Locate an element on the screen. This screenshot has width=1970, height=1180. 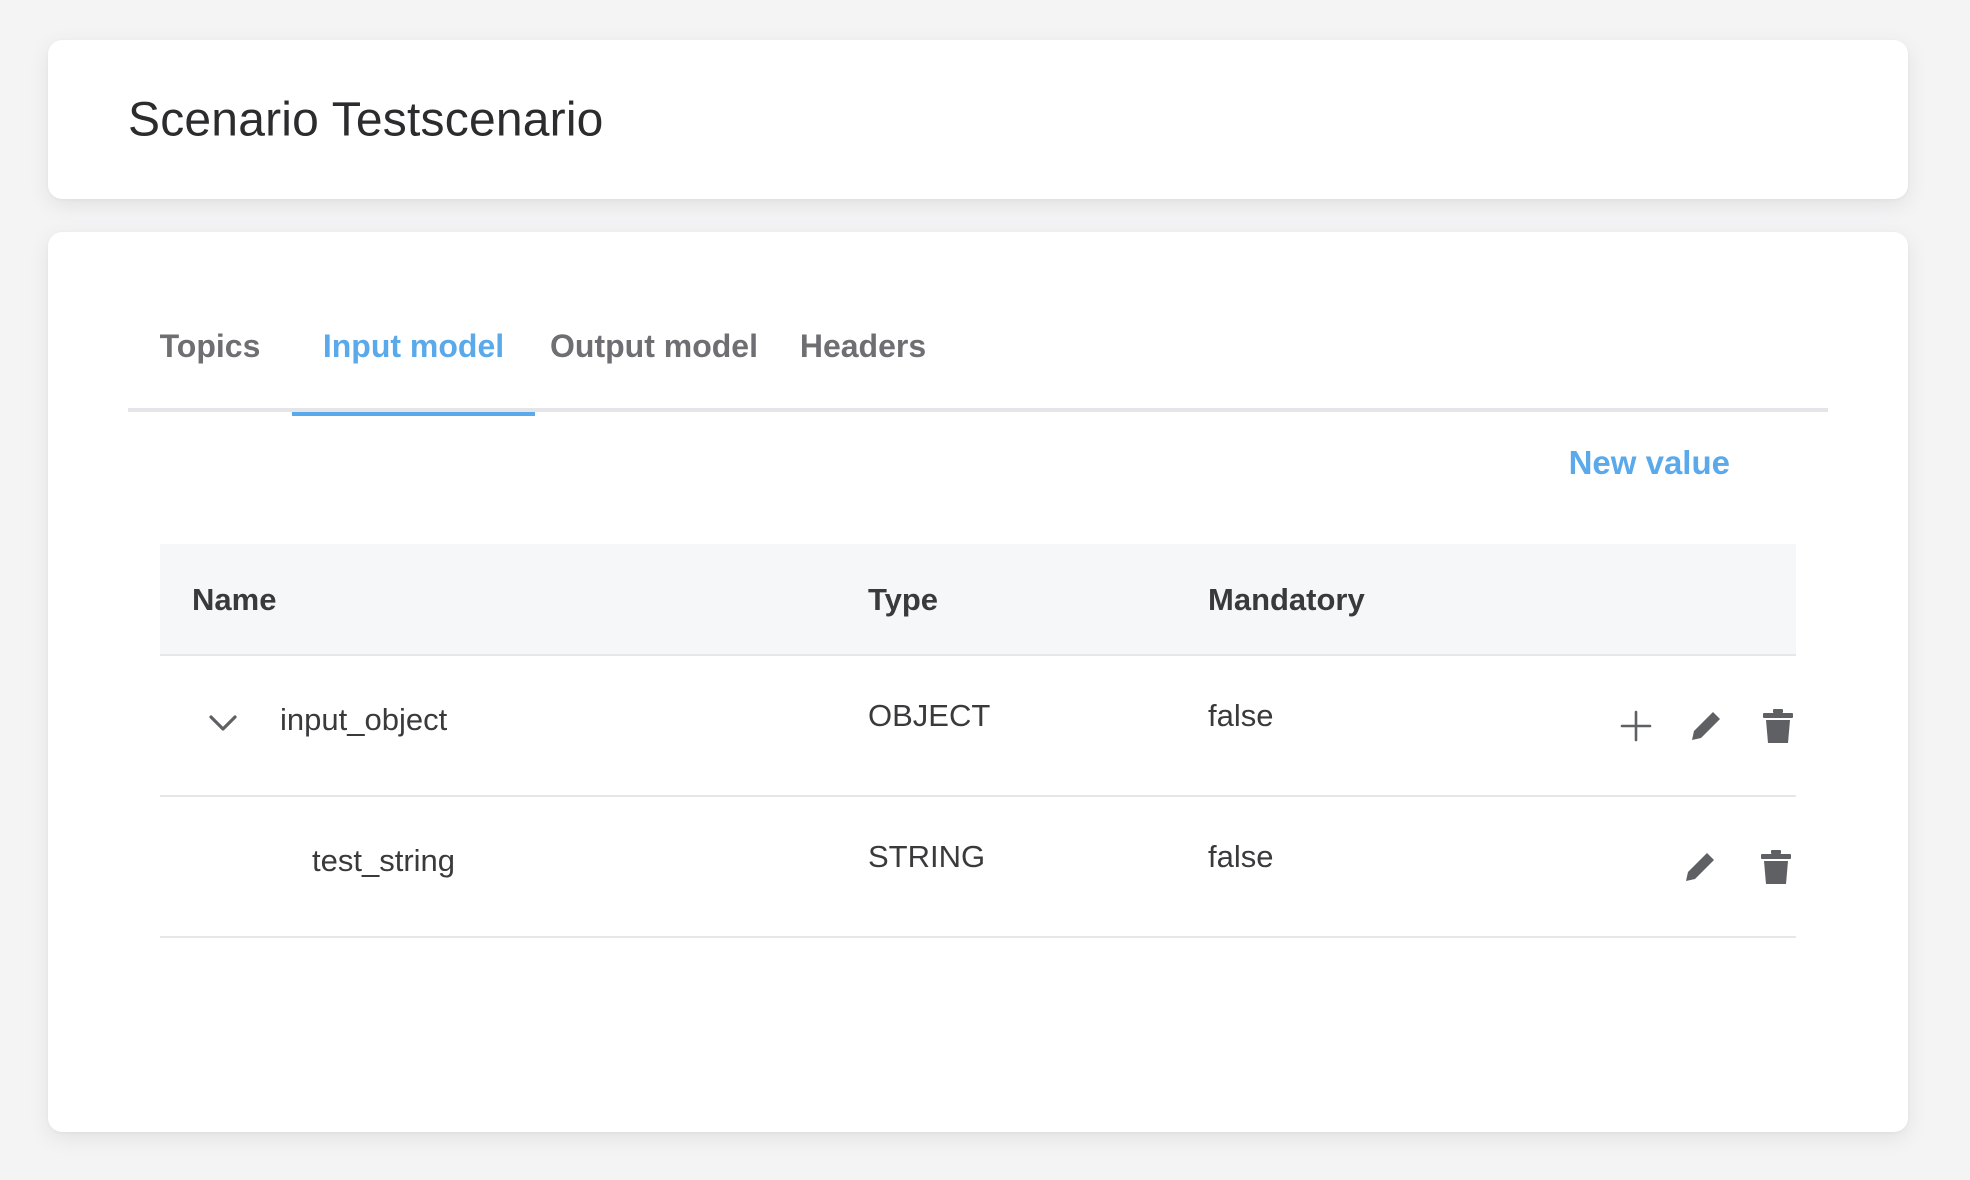
chevron-down-icon is located at coordinates (223, 723).